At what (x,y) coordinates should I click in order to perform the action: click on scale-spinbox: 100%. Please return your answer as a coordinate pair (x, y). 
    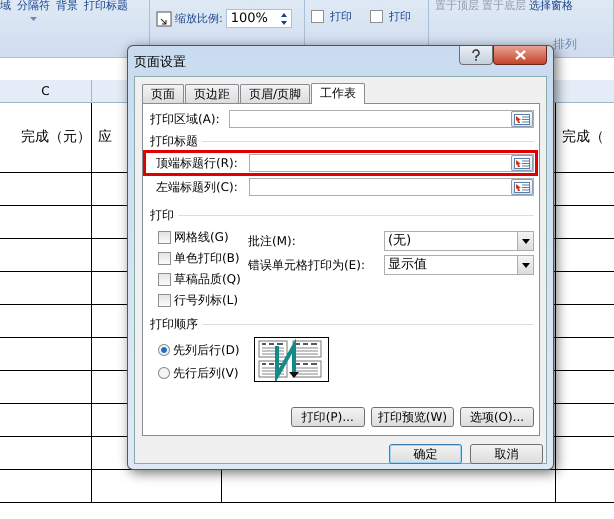
    Looking at the image, I should click on (259, 18).